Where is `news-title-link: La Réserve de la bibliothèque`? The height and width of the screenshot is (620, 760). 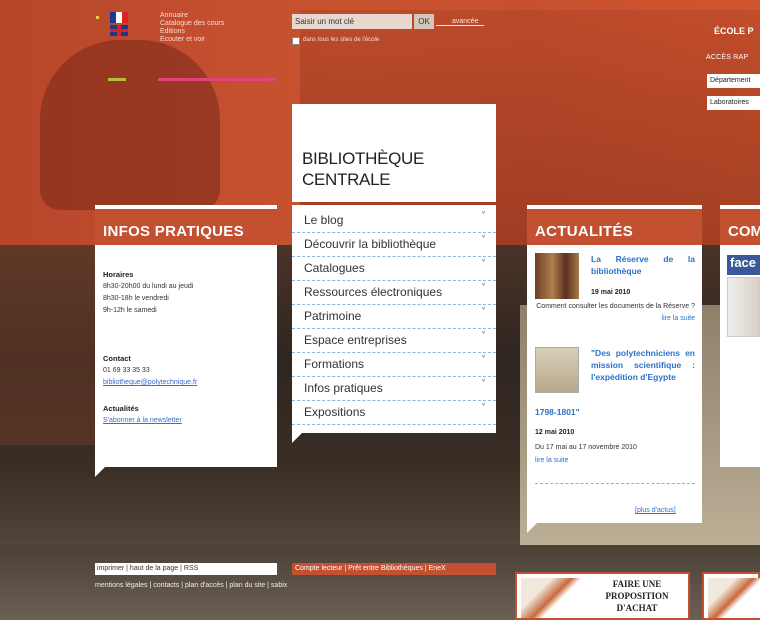 news-title-link: La Réserve de la bibliothèque is located at coordinates (643, 265).